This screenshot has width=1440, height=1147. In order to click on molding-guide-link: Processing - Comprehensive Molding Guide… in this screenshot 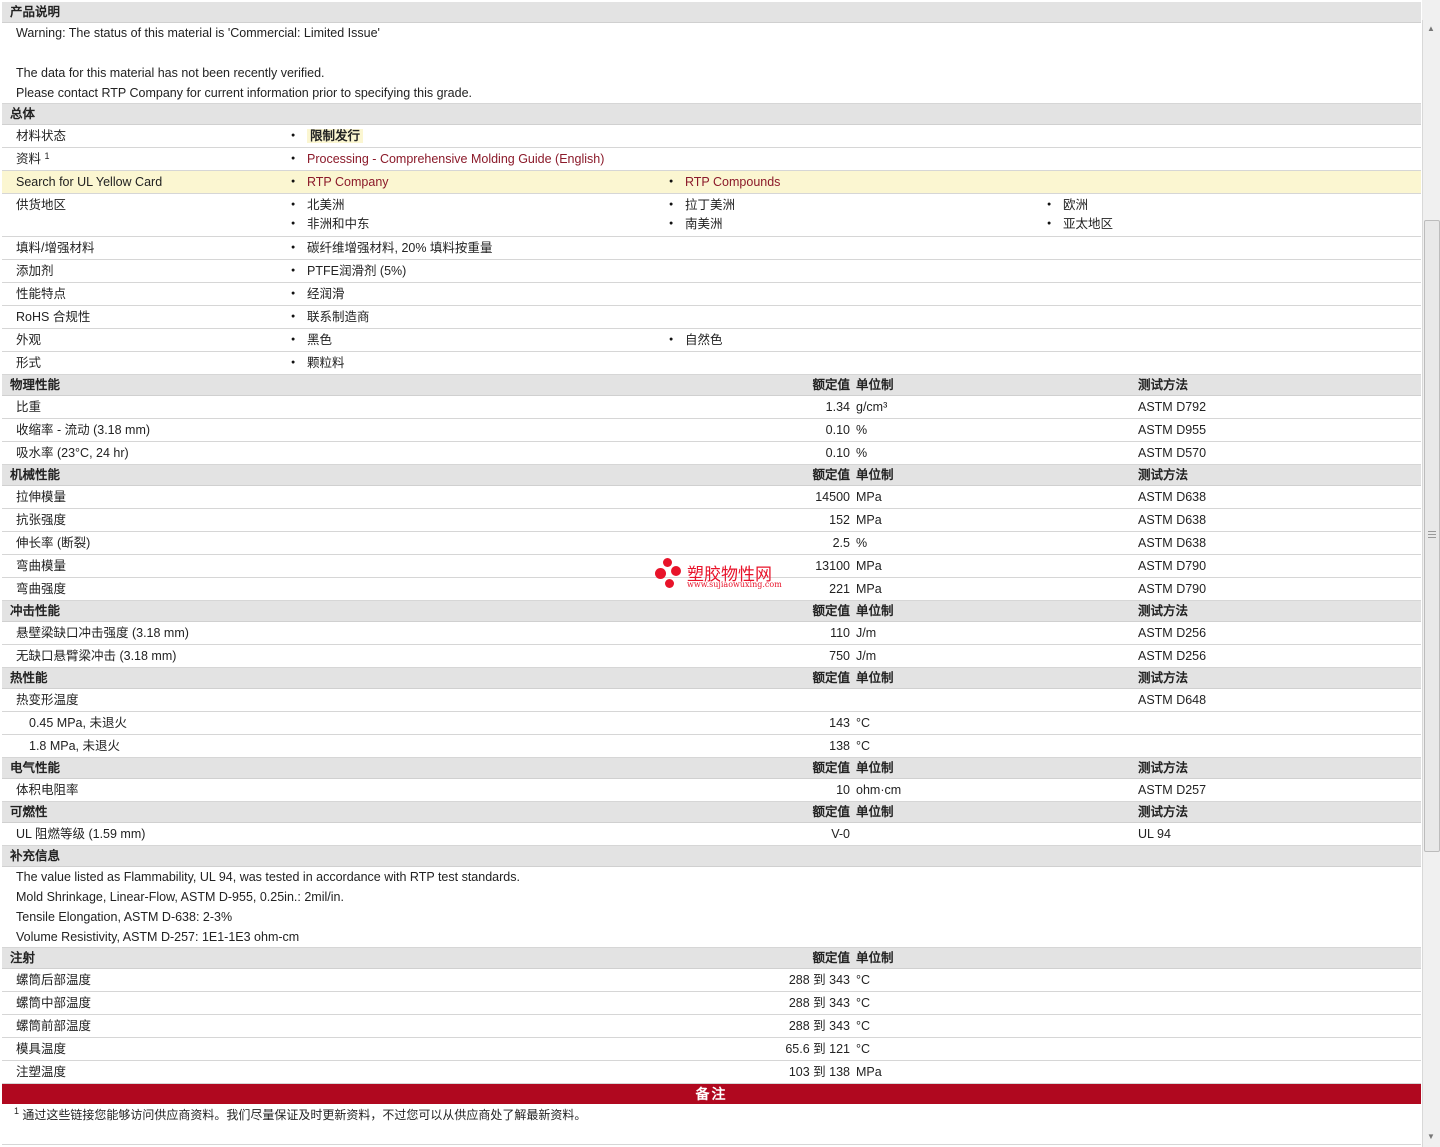, I will do `click(447, 159)`.